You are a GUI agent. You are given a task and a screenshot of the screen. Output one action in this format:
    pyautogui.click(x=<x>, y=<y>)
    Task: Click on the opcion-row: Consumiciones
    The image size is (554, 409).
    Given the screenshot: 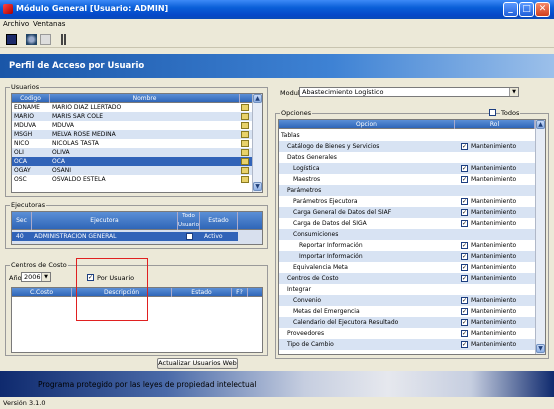 What is the action you would take?
    pyautogui.click(x=407, y=234)
    